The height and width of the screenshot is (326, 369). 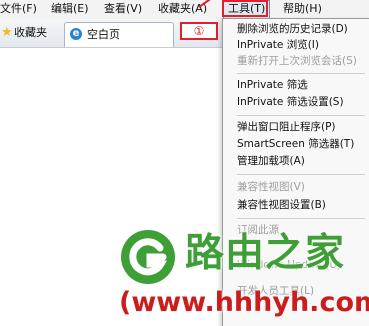 What do you see at coordinates (228, 172) in the screenshot?
I see `menu-gutter` at bounding box center [228, 172].